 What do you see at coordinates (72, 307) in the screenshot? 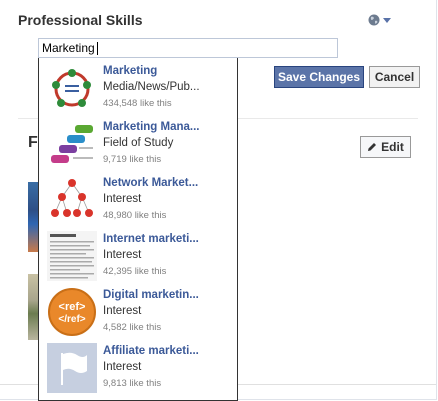
I see `ref-badge-text-top: <ref>` at bounding box center [72, 307].